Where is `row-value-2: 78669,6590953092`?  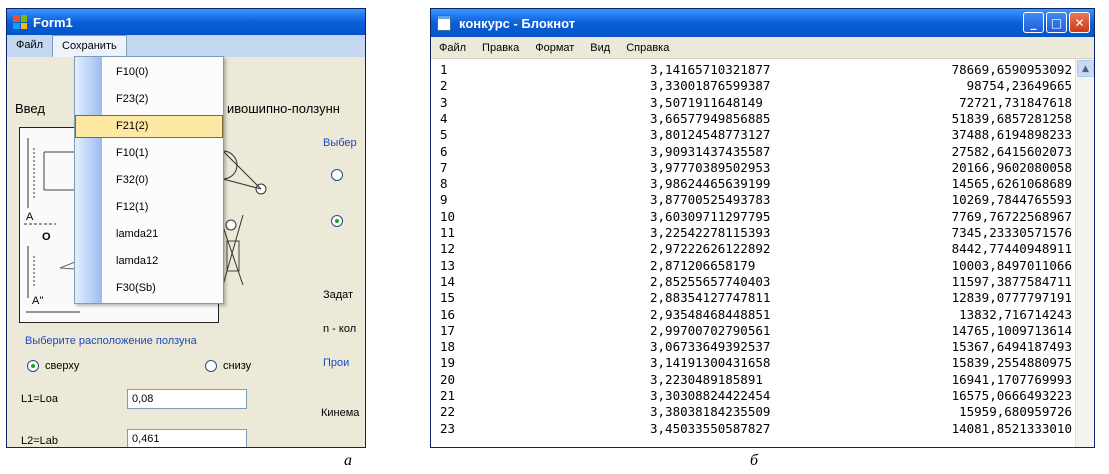 row-value-2: 78669,6590953092 is located at coordinates (1011, 69).